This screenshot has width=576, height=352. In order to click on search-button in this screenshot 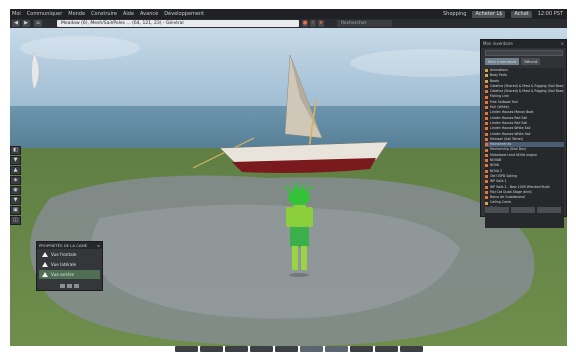, I will do `click(311, 349)`.